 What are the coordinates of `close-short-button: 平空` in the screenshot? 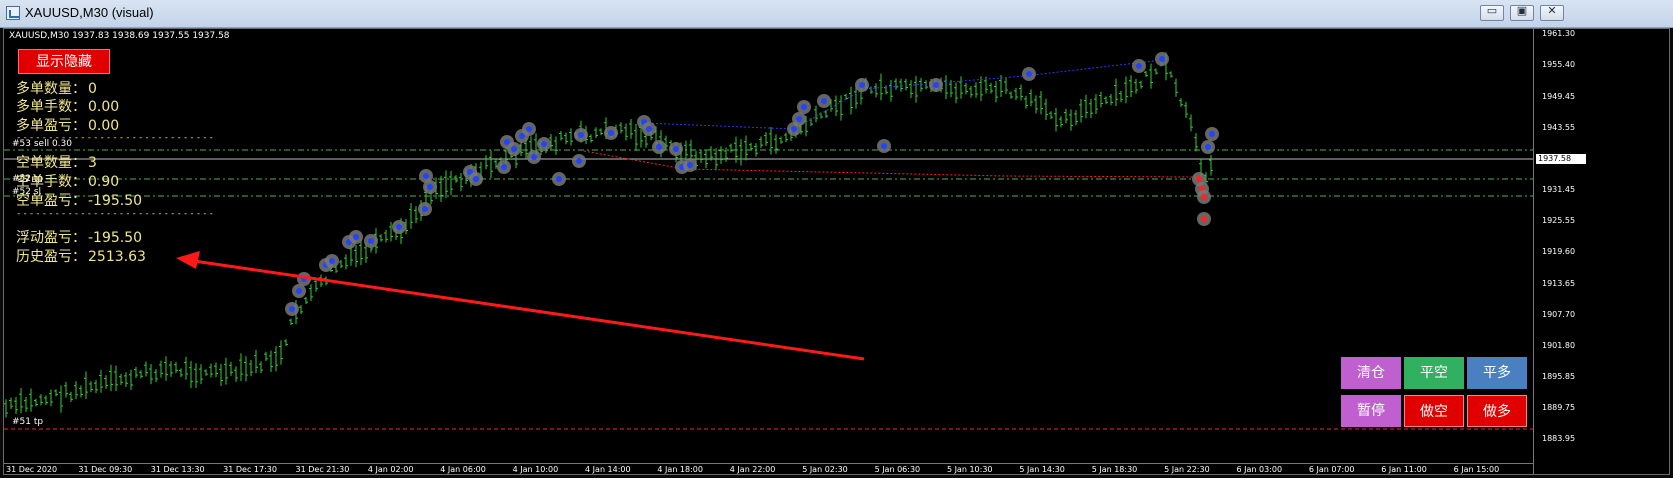 It's located at (1434, 373).